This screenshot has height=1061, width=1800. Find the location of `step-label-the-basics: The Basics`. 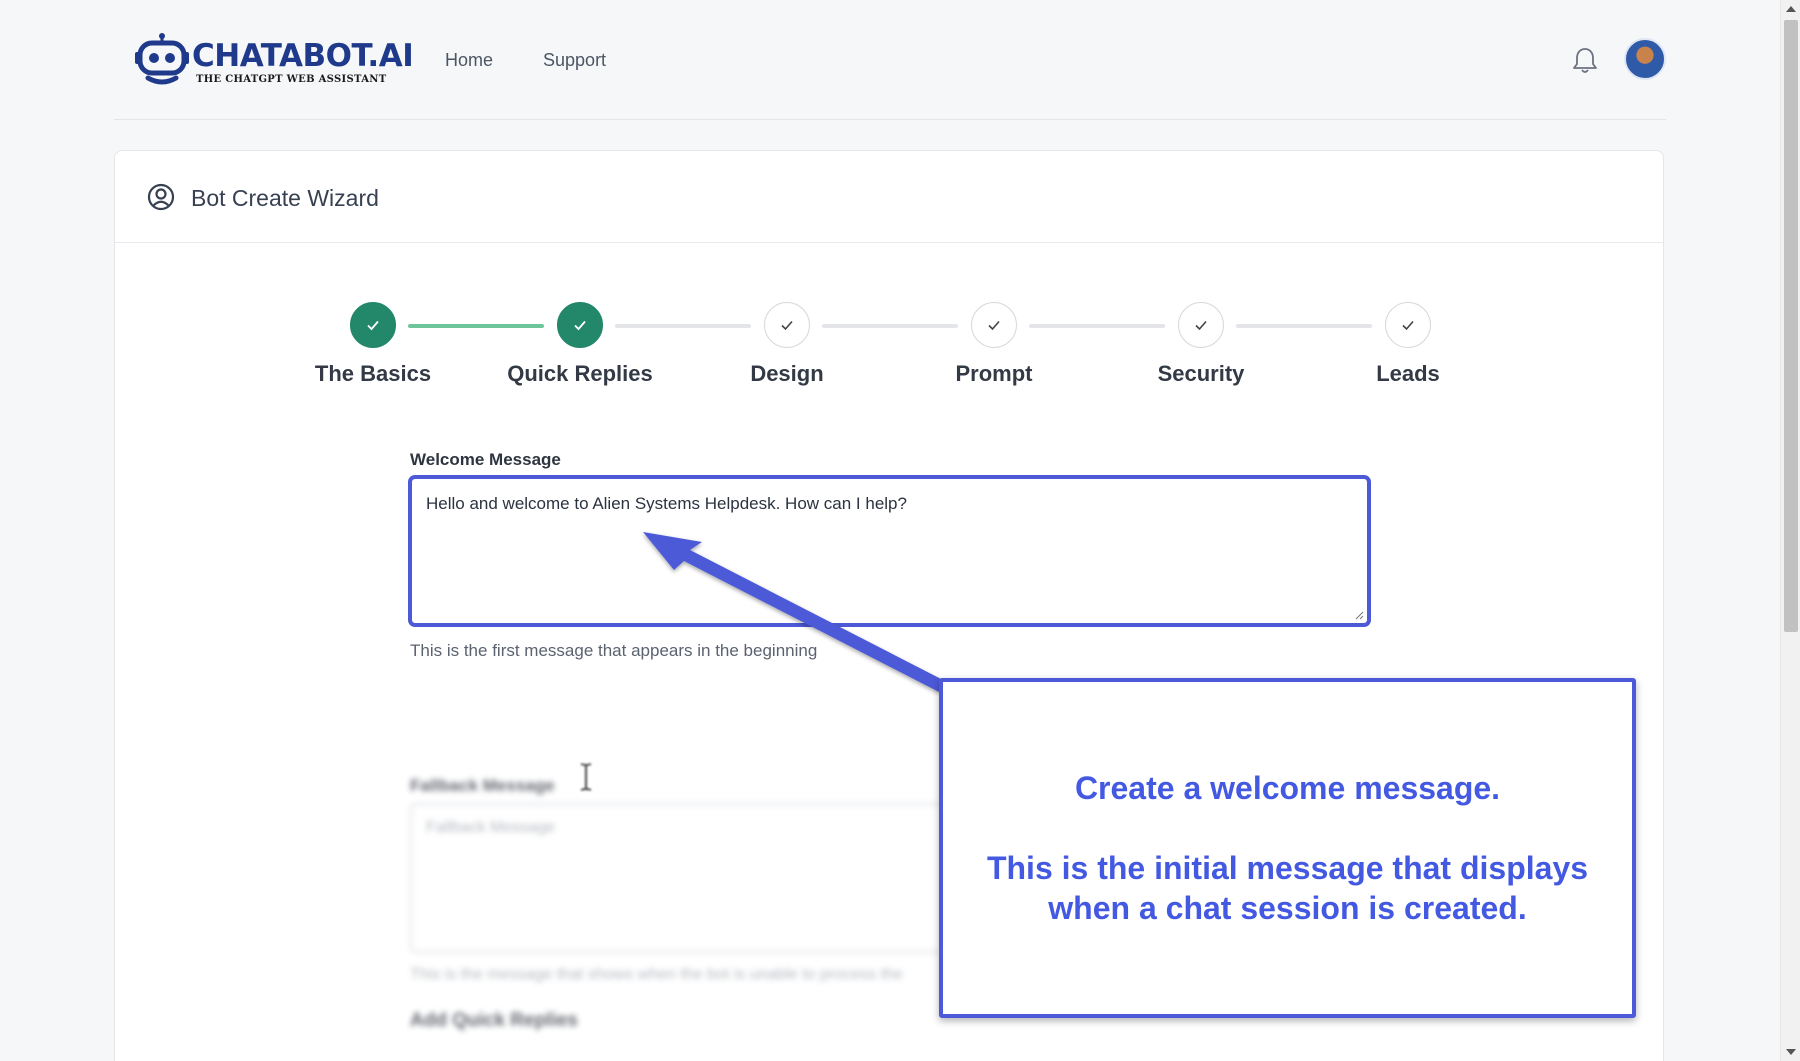

step-label-the-basics: The Basics is located at coordinates (373, 374).